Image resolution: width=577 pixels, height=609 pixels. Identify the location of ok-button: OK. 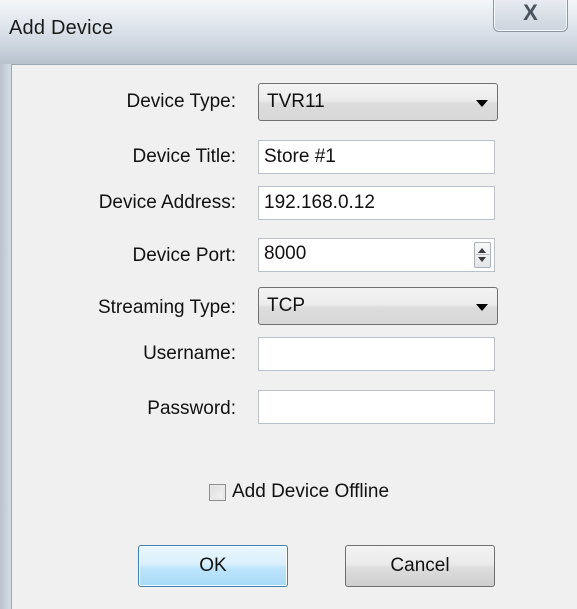
(213, 566).